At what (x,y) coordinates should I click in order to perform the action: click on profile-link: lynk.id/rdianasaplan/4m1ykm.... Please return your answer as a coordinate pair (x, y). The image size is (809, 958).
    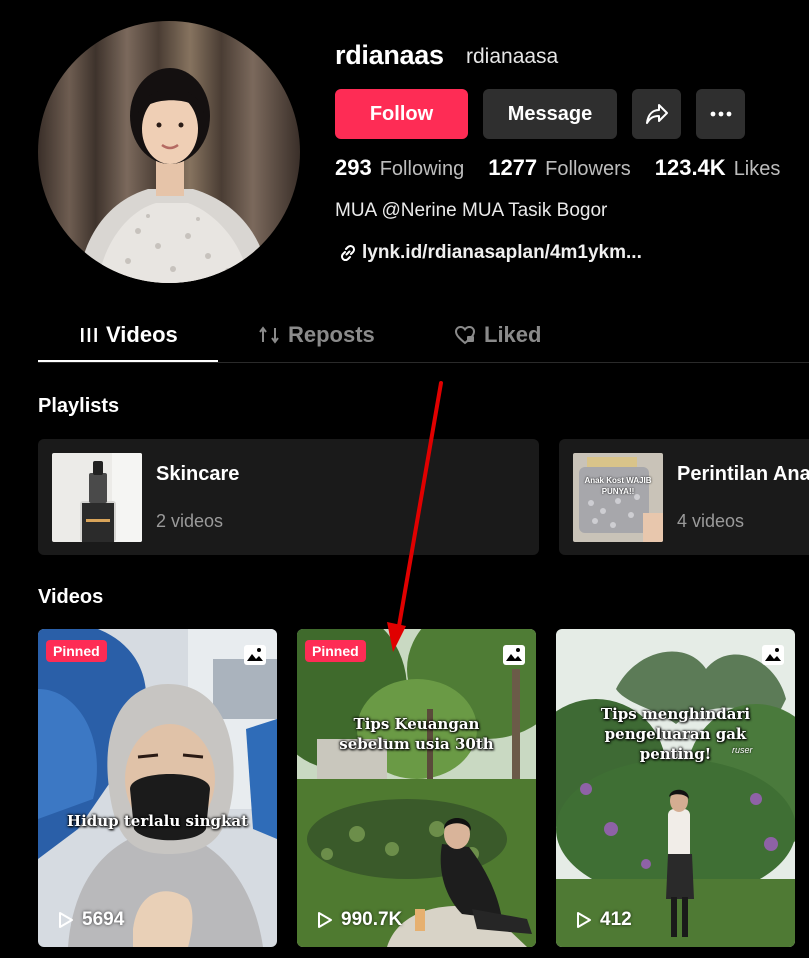
    Looking at the image, I should click on (490, 253).